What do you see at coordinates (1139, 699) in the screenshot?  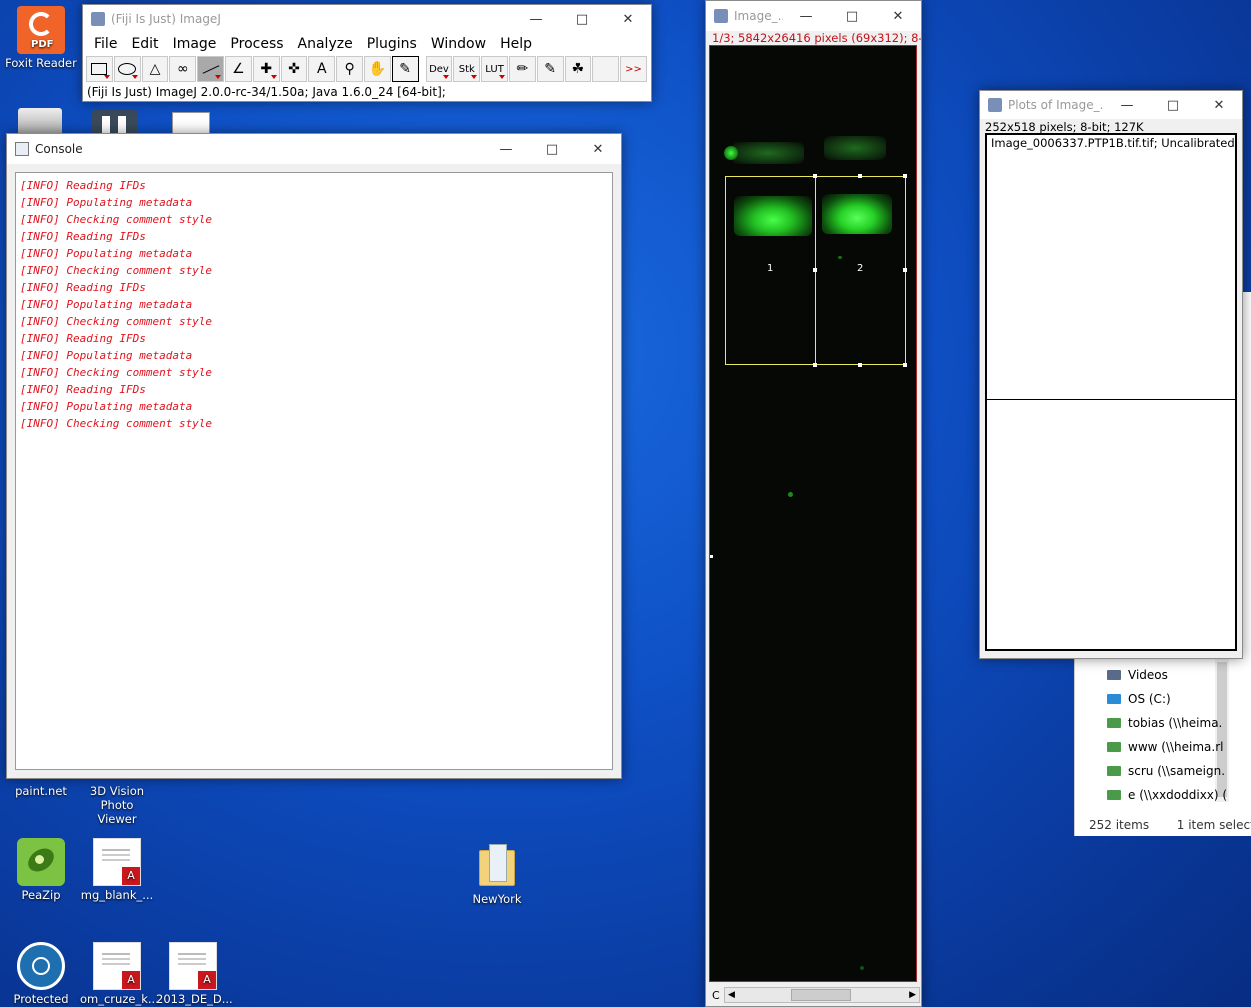 I see `explorer-item-os-c: OS (C:)` at bounding box center [1139, 699].